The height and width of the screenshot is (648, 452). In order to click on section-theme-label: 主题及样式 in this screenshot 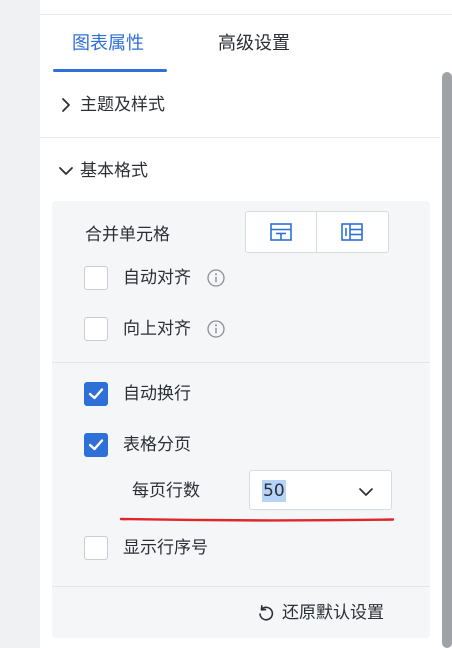, I will do `click(122, 105)`.